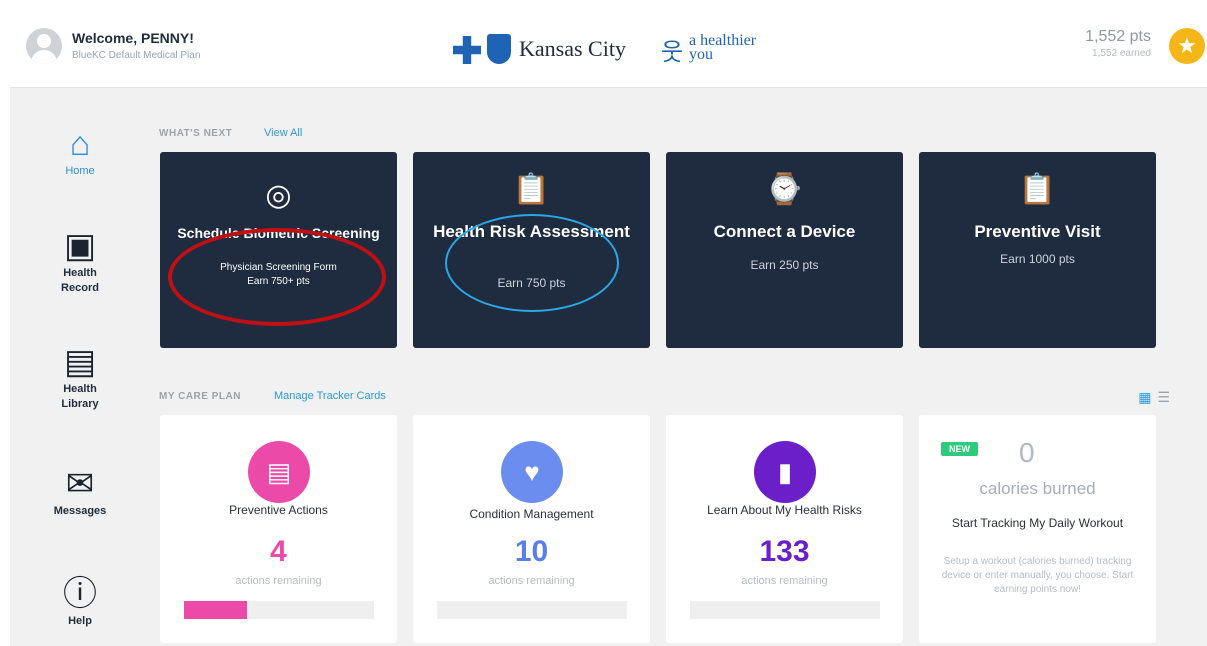 The image size is (1207, 646). I want to click on logo-city: Kansas City, so click(572, 48).